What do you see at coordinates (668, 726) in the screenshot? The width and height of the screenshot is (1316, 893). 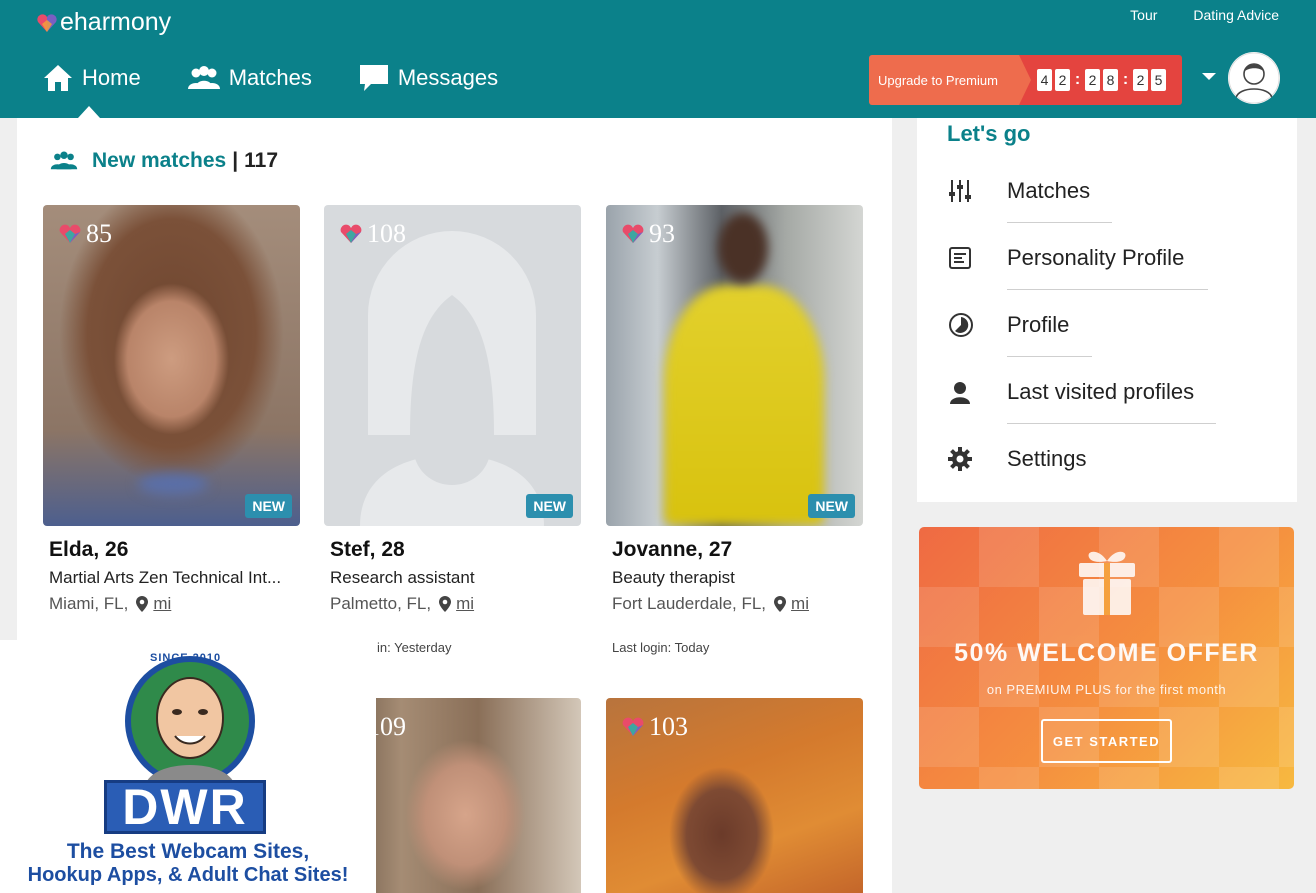 I see `score-value: 103` at bounding box center [668, 726].